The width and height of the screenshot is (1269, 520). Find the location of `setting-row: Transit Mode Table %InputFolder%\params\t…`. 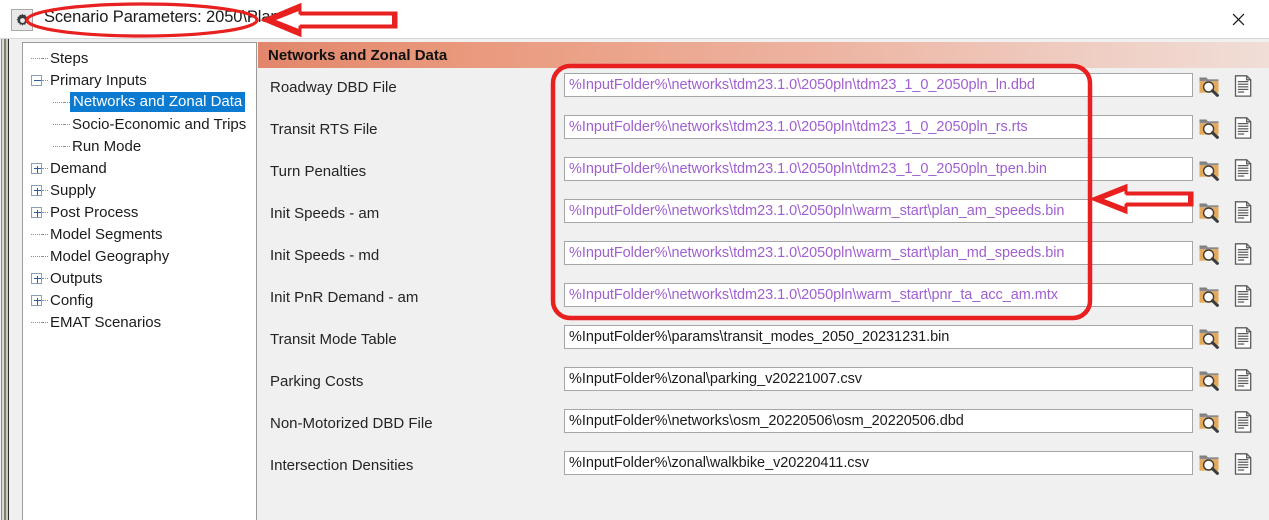

setting-row: Transit Mode Table %InputFolder%\params\t… is located at coordinates (763, 341).